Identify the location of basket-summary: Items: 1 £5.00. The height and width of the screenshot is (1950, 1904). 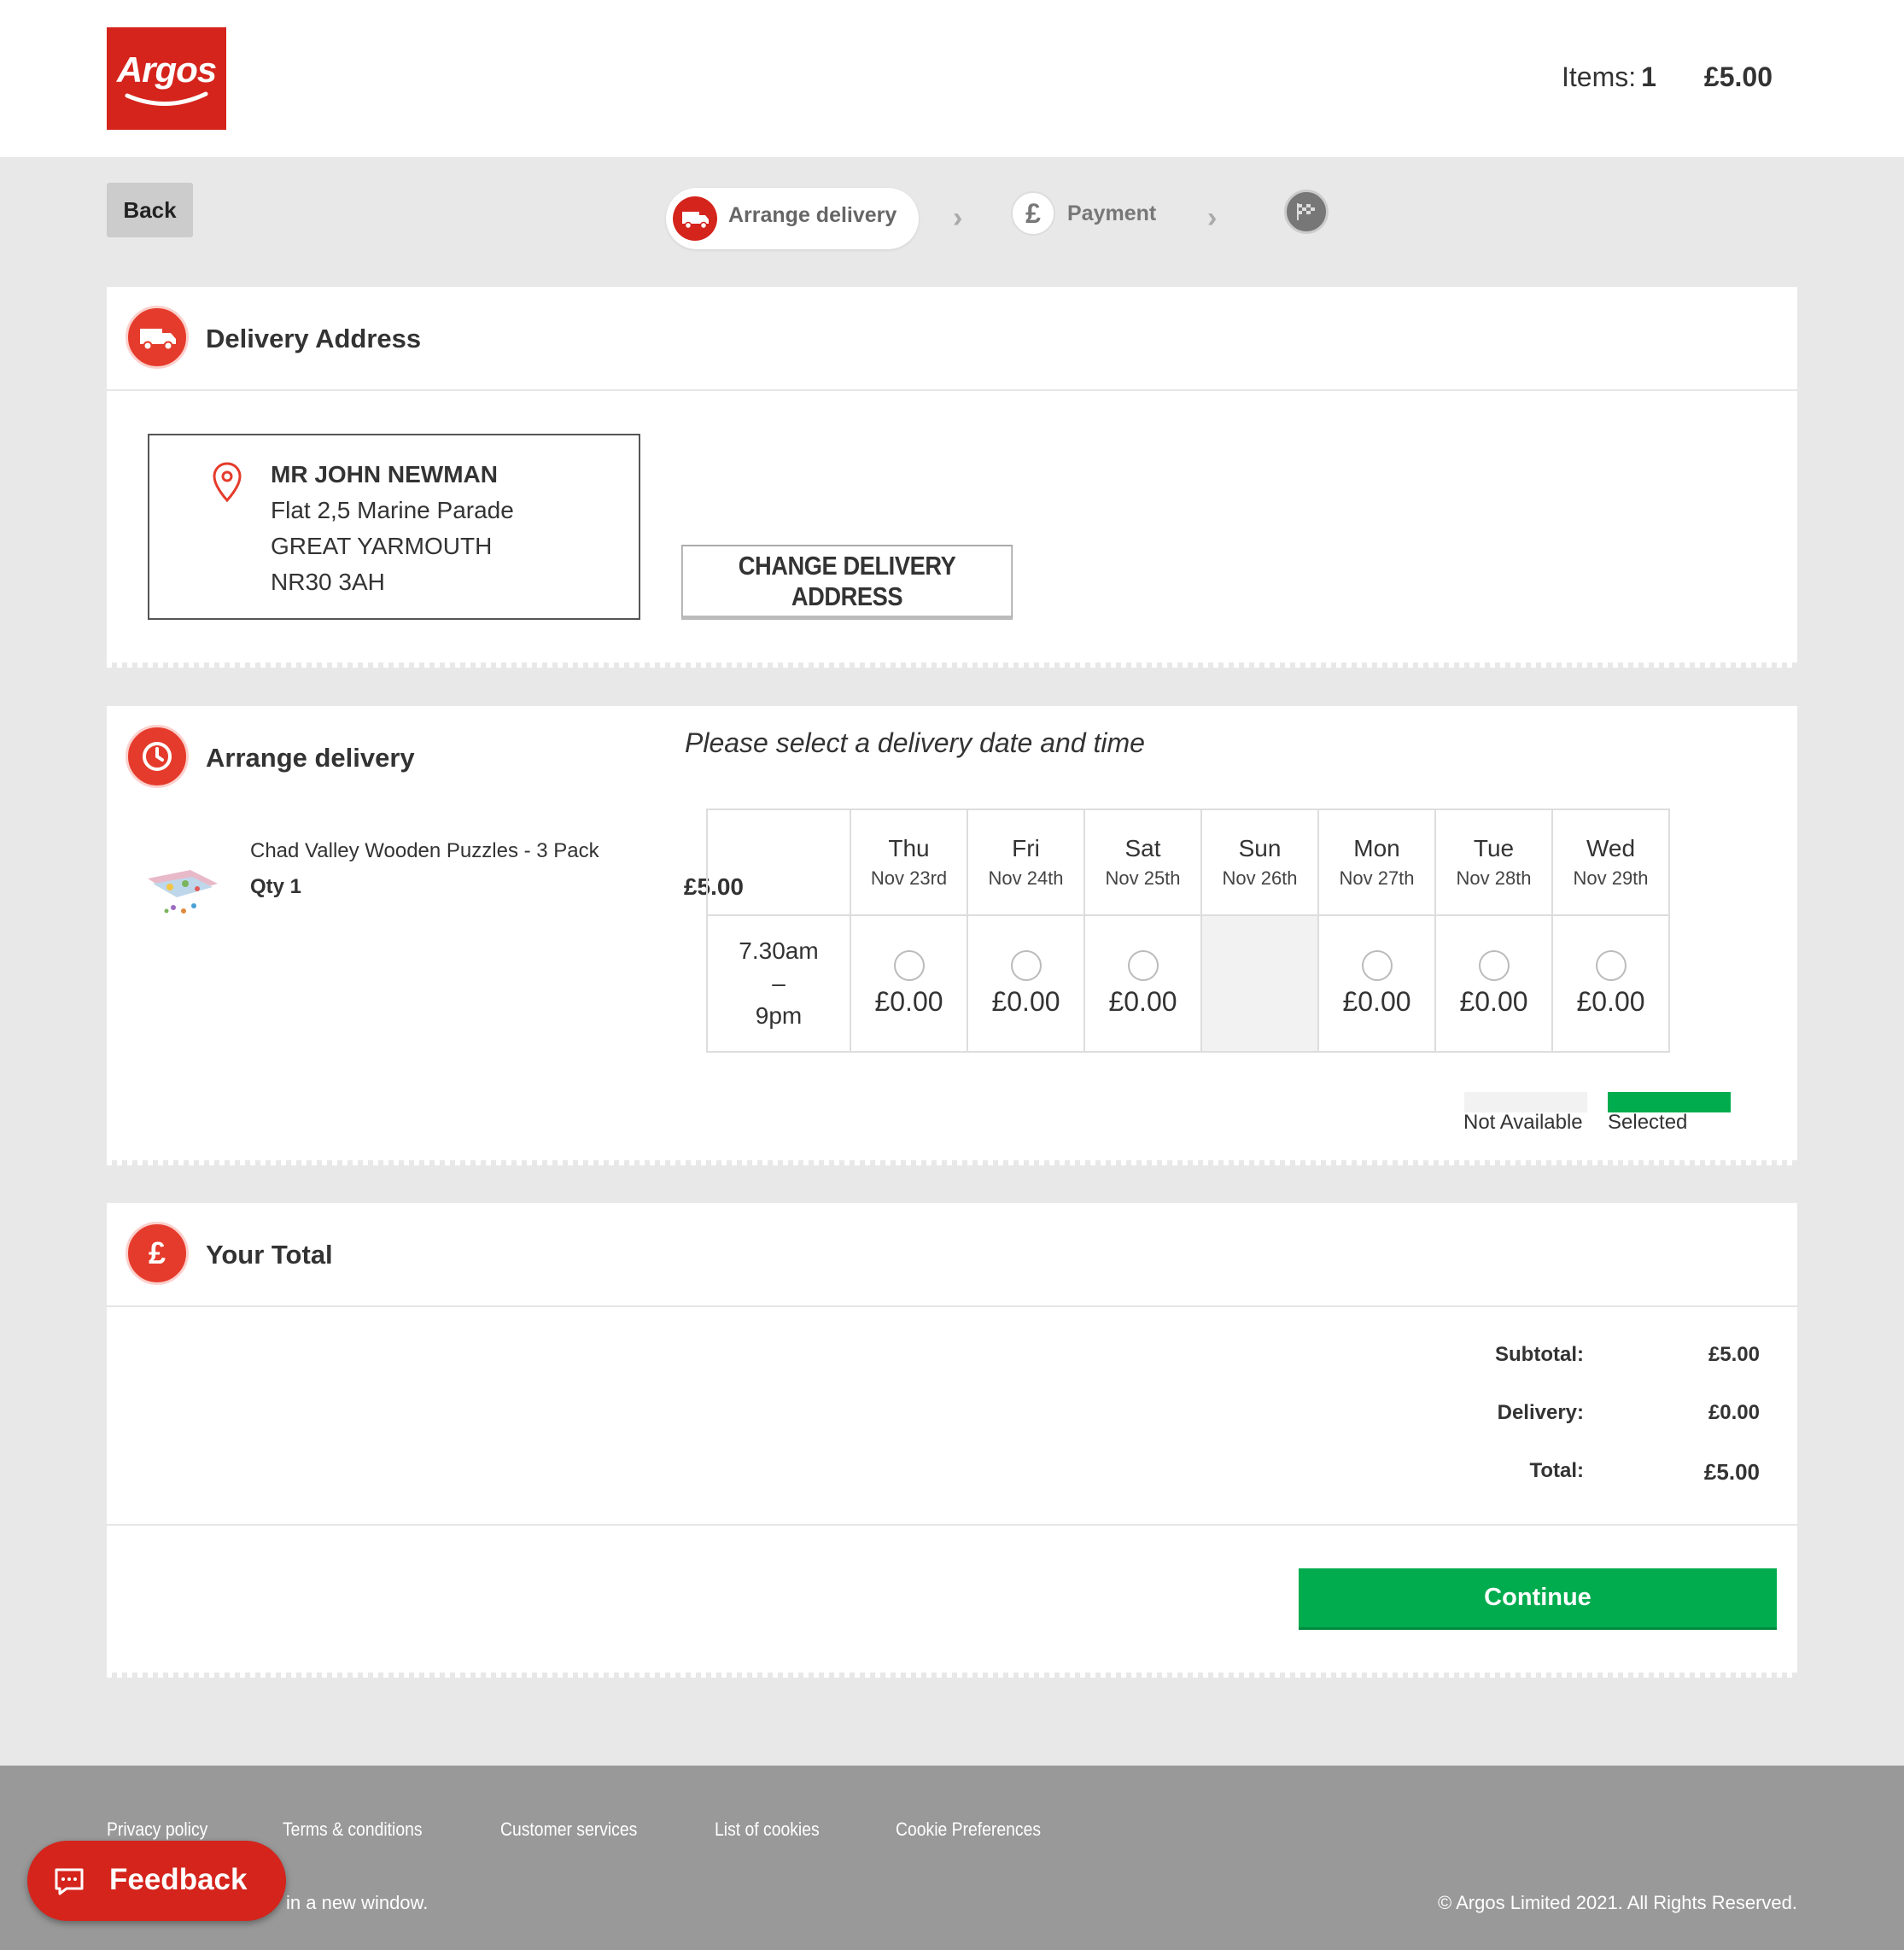
(1667, 77).